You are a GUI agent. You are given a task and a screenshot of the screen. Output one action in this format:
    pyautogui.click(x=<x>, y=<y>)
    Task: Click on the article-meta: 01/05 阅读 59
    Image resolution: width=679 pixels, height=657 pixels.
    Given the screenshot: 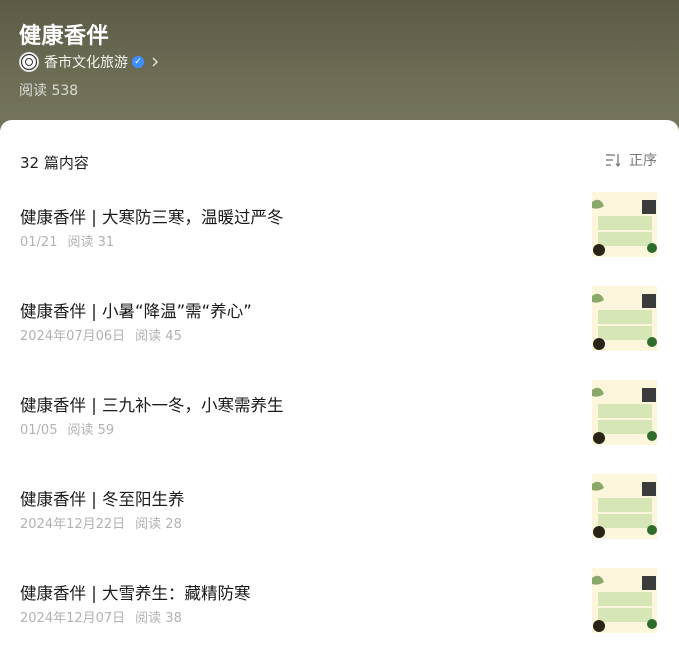 What is the action you would take?
    pyautogui.click(x=67, y=428)
    